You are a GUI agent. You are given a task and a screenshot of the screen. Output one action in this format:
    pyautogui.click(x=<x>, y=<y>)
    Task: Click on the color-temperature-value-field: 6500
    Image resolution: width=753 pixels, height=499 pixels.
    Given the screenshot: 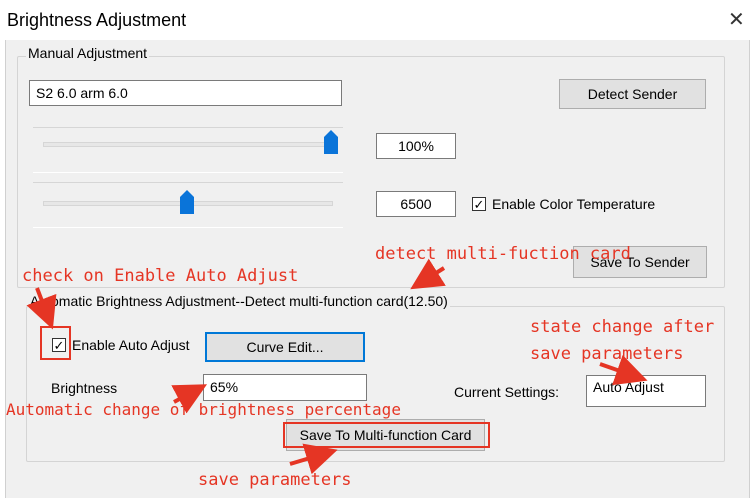 What is the action you would take?
    pyautogui.click(x=416, y=204)
    